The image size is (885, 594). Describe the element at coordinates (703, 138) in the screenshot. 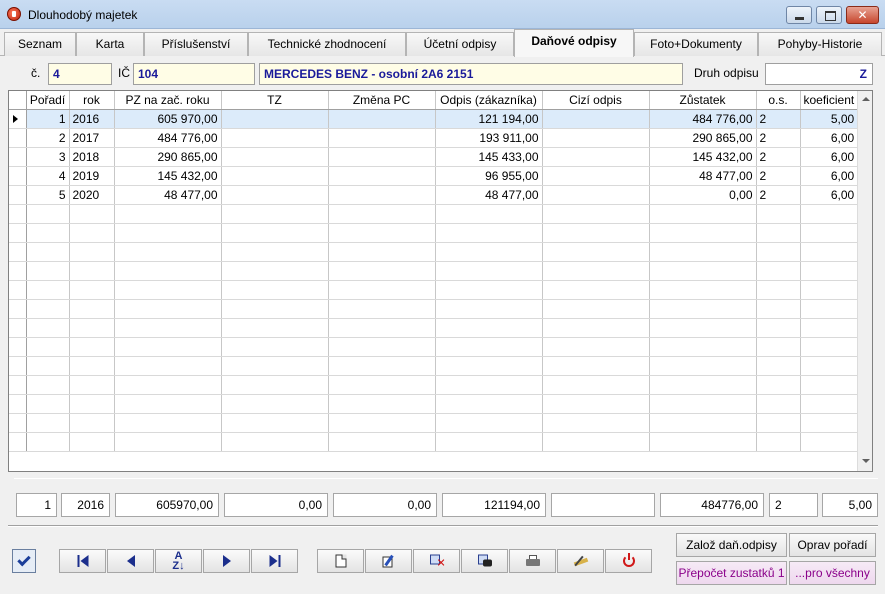

I see `table-cell: 290 865,00` at that location.